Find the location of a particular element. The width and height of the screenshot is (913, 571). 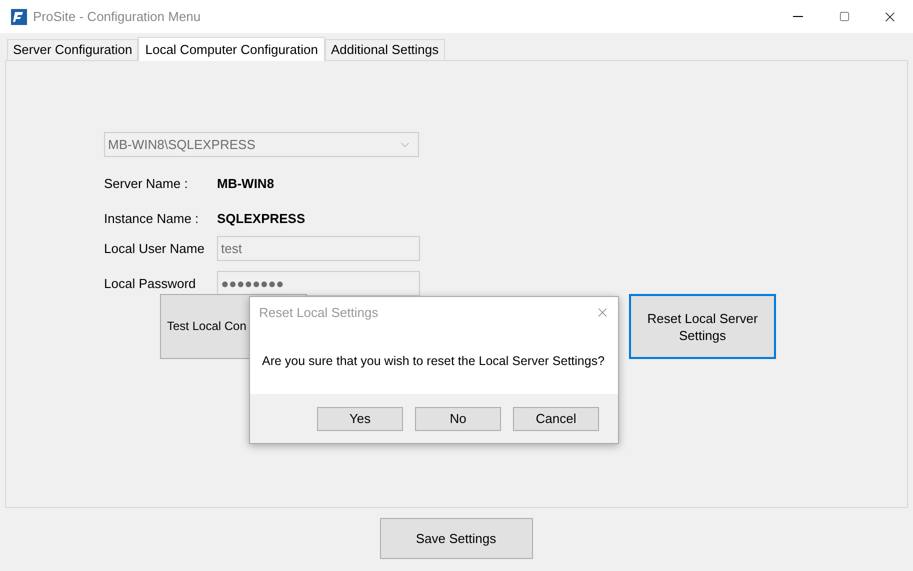

tab: Additional Settings is located at coordinates (384, 49).